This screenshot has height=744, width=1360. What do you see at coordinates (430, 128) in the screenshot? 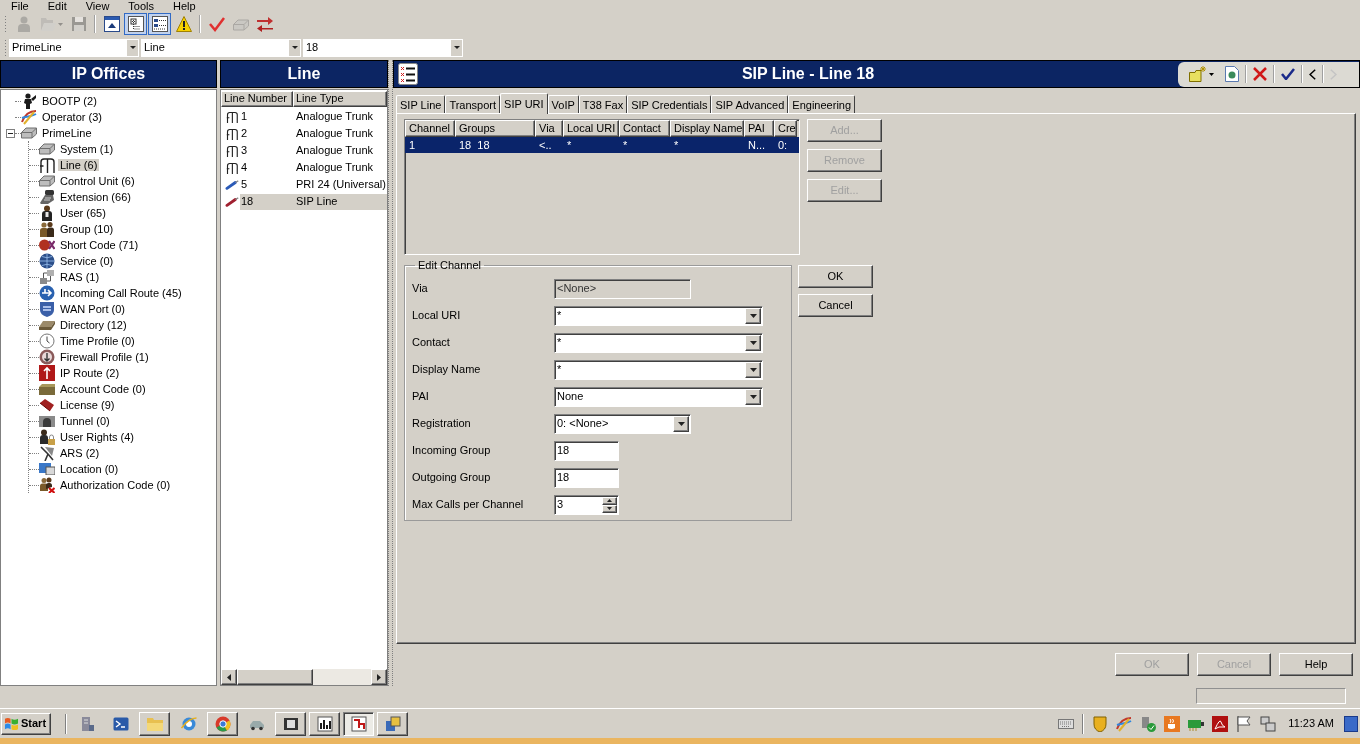
I see `column-header: Channel` at bounding box center [430, 128].